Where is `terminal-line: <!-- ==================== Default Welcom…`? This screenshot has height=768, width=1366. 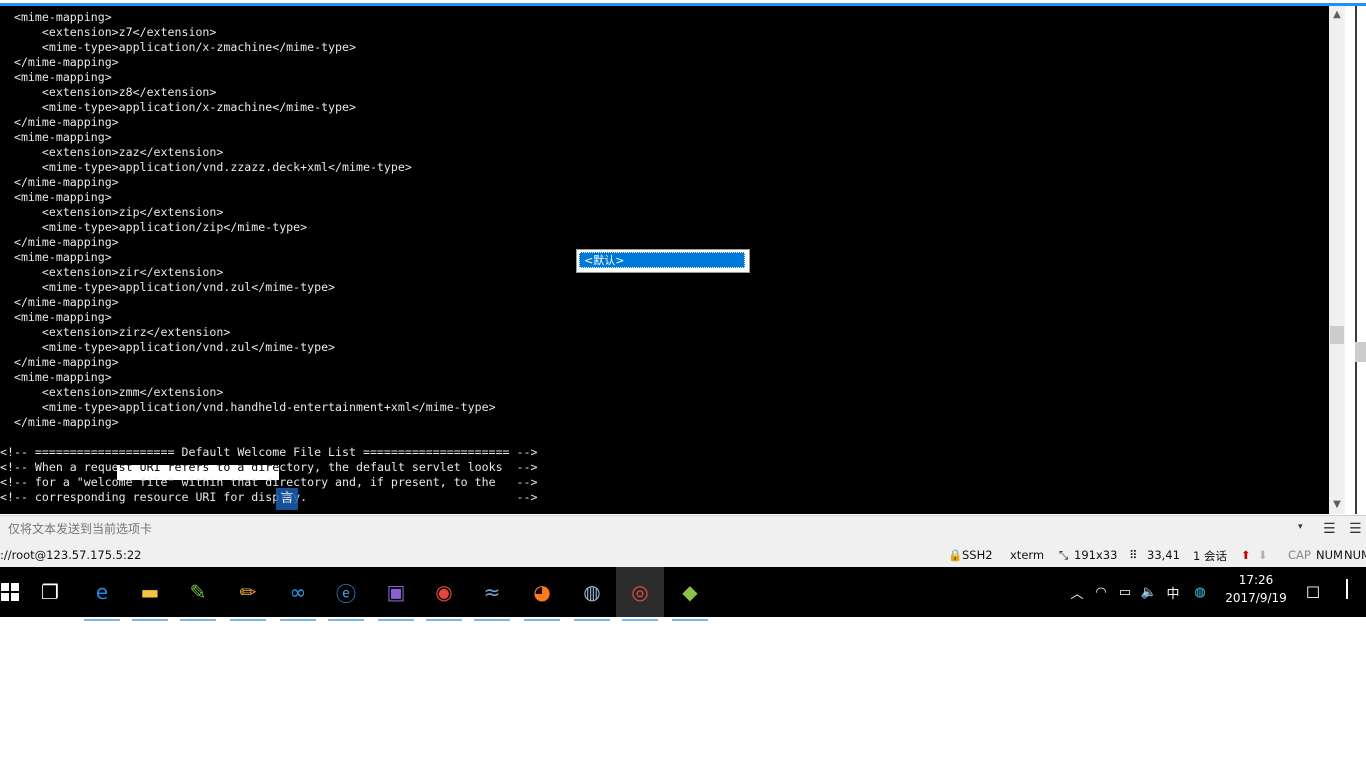
terminal-line: <!-- ==================== Default Welcom… is located at coordinates (269, 452).